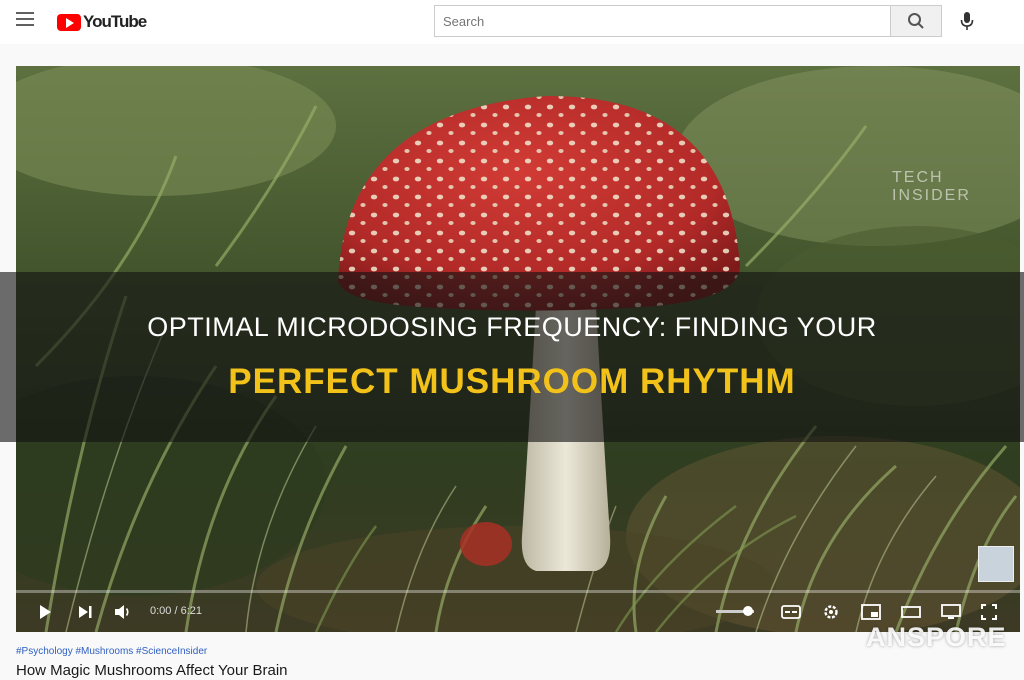 Image resolution: width=1024 pixels, height=680 pixels. I want to click on fullscreen-button, so click(989, 612).